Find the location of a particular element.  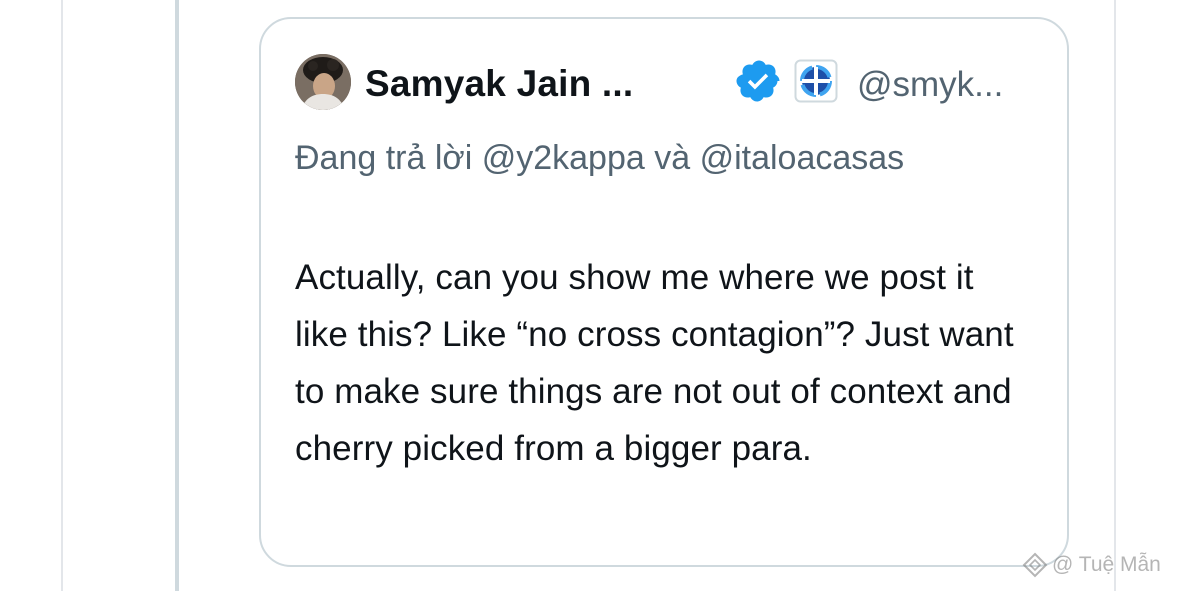

thread-rail-outer is located at coordinates (62, 295).